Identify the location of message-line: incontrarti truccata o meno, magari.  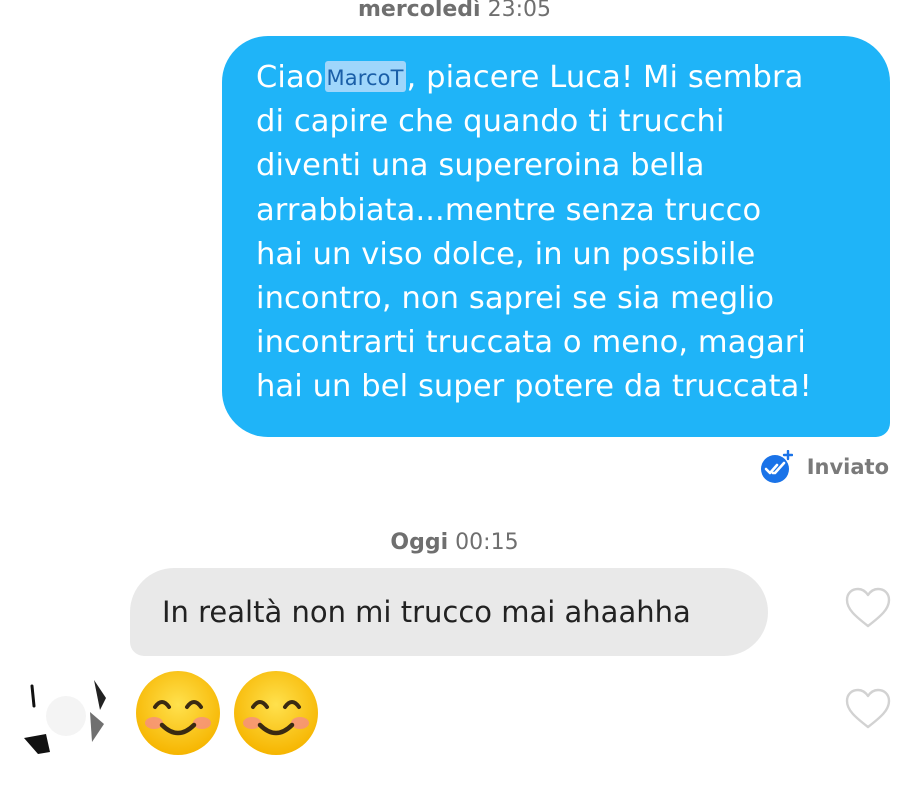
(531, 343).